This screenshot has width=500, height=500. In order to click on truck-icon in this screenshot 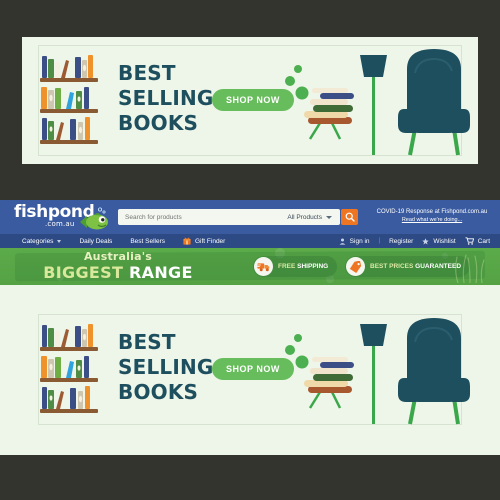, I will do `click(263, 266)`.